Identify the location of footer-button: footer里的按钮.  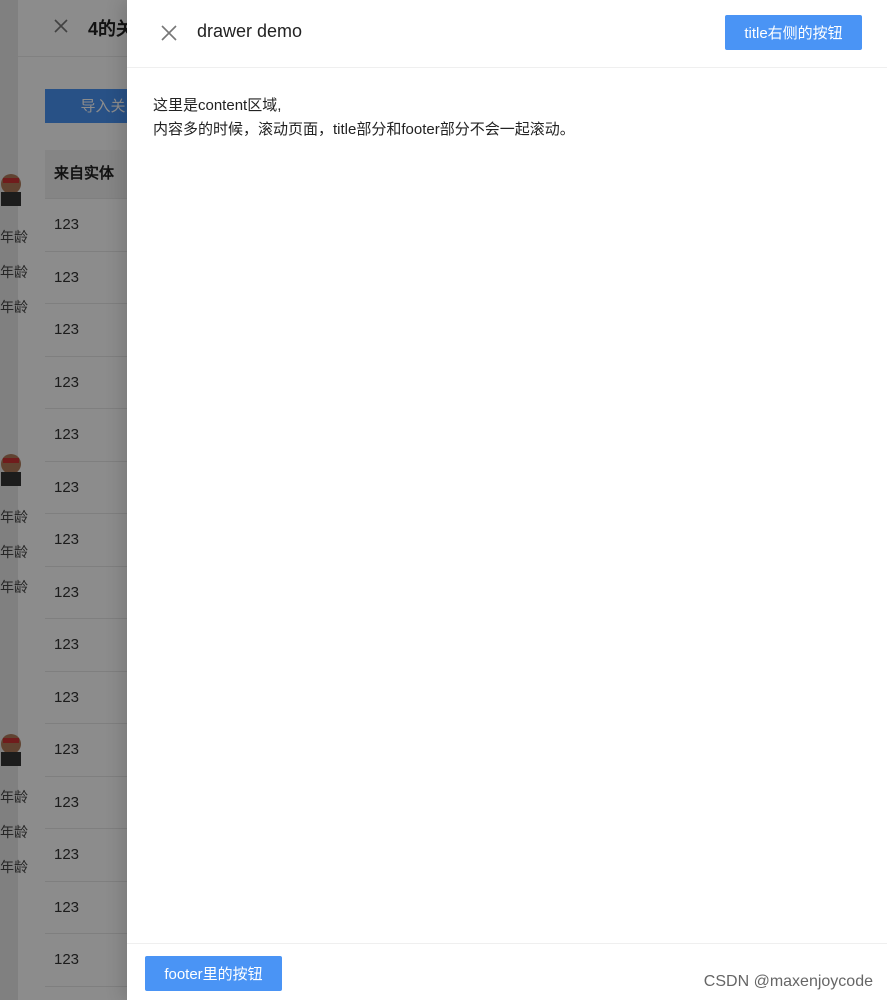
(213, 973).